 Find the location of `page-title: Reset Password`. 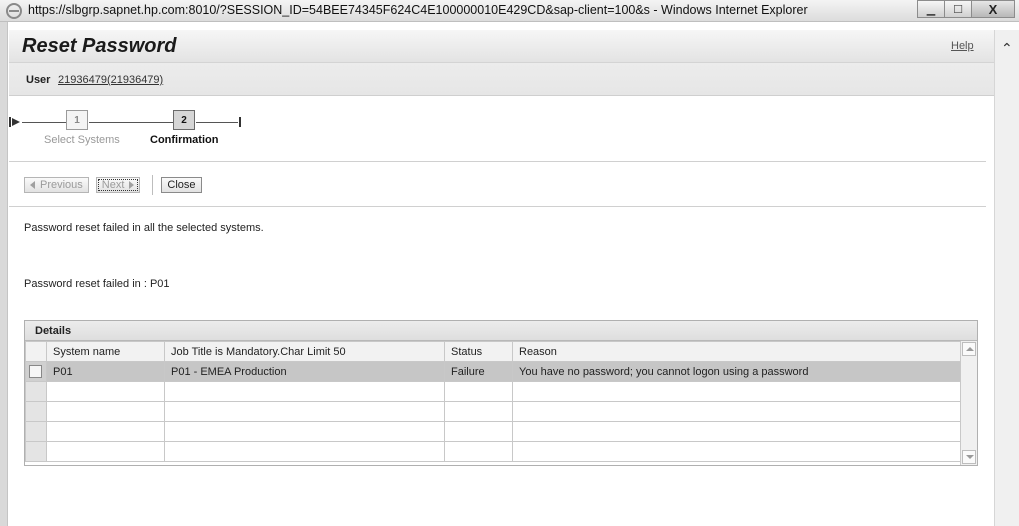

page-title: Reset Password is located at coordinates (99, 46).